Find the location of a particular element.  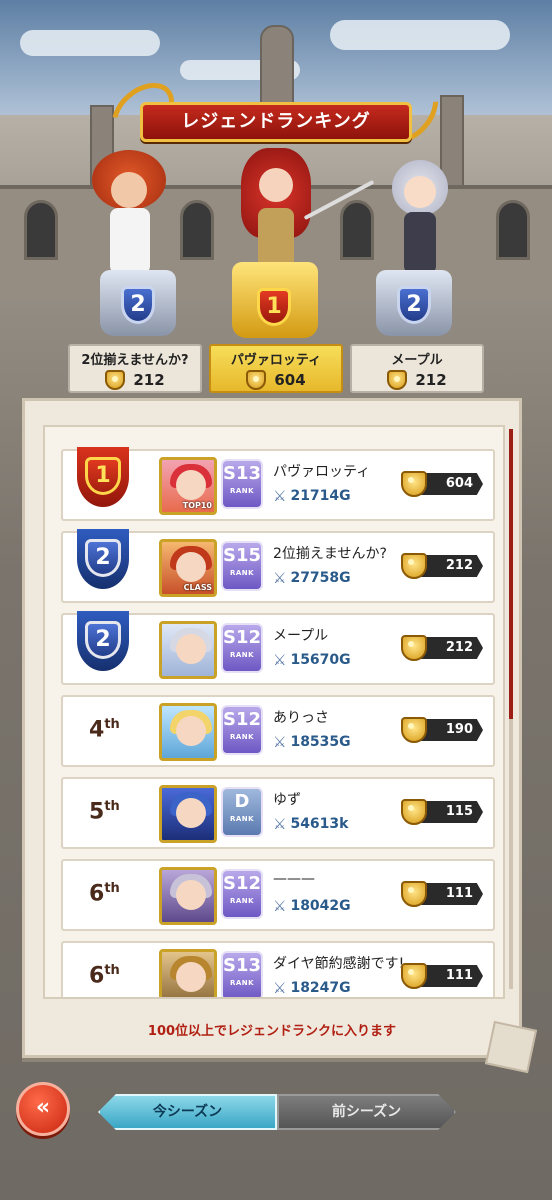

avatar-tag: TOP10 is located at coordinates (197, 505).